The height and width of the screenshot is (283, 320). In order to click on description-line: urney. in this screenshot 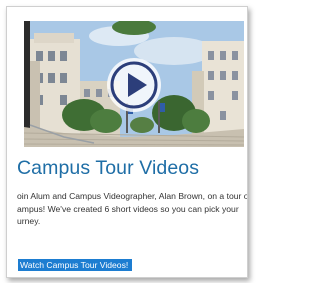, I will do `click(29, 221)`.